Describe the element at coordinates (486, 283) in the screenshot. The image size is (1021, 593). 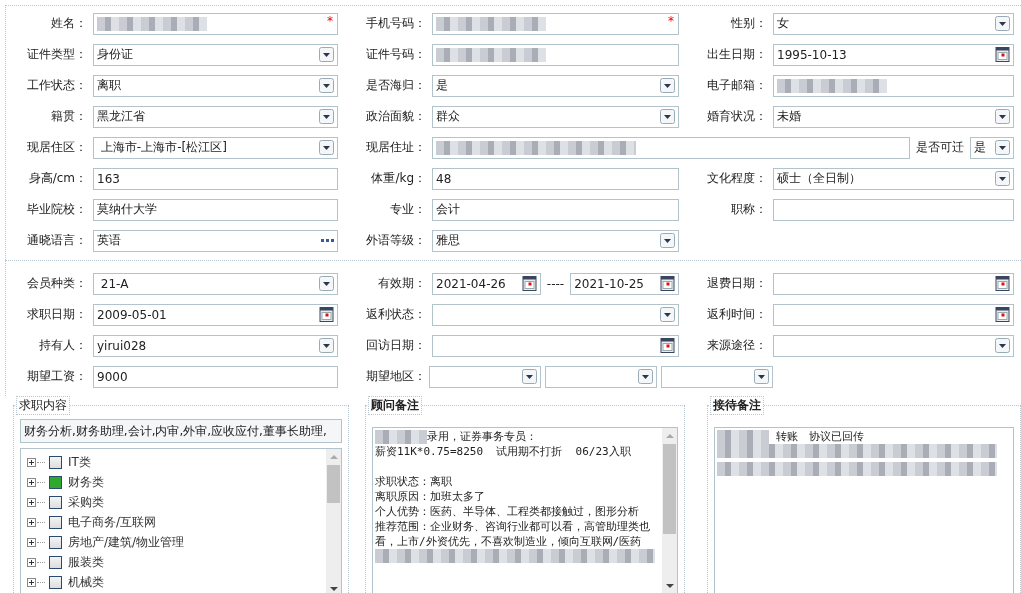
I see `date-field: 2021-04-26` at that location.